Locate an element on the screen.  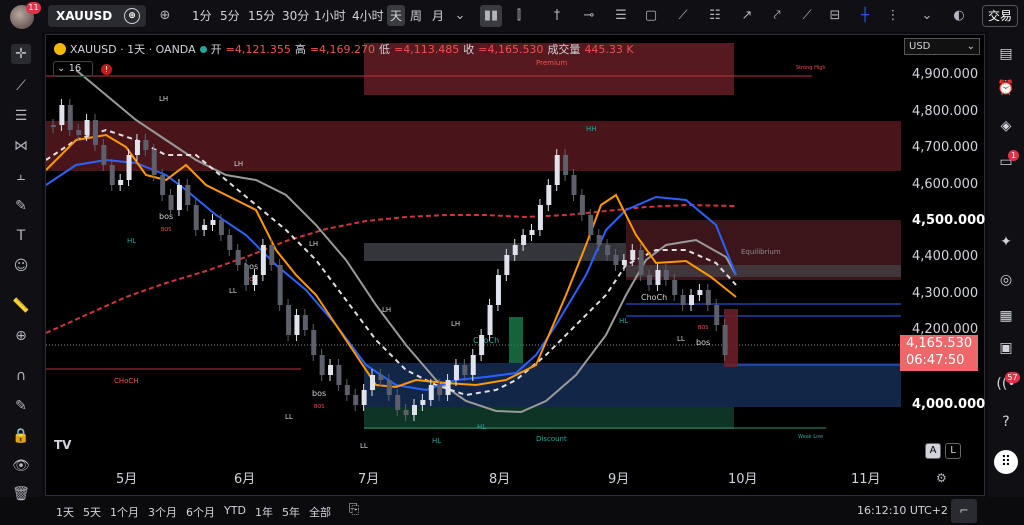
interval-1w: 周 is located at coordinates (416, 15).